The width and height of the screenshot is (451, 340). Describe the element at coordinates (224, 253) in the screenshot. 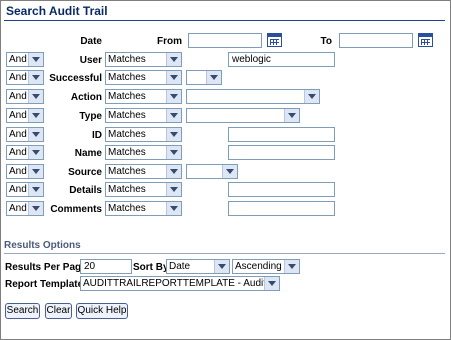

I see `results-options-divider` at that location.